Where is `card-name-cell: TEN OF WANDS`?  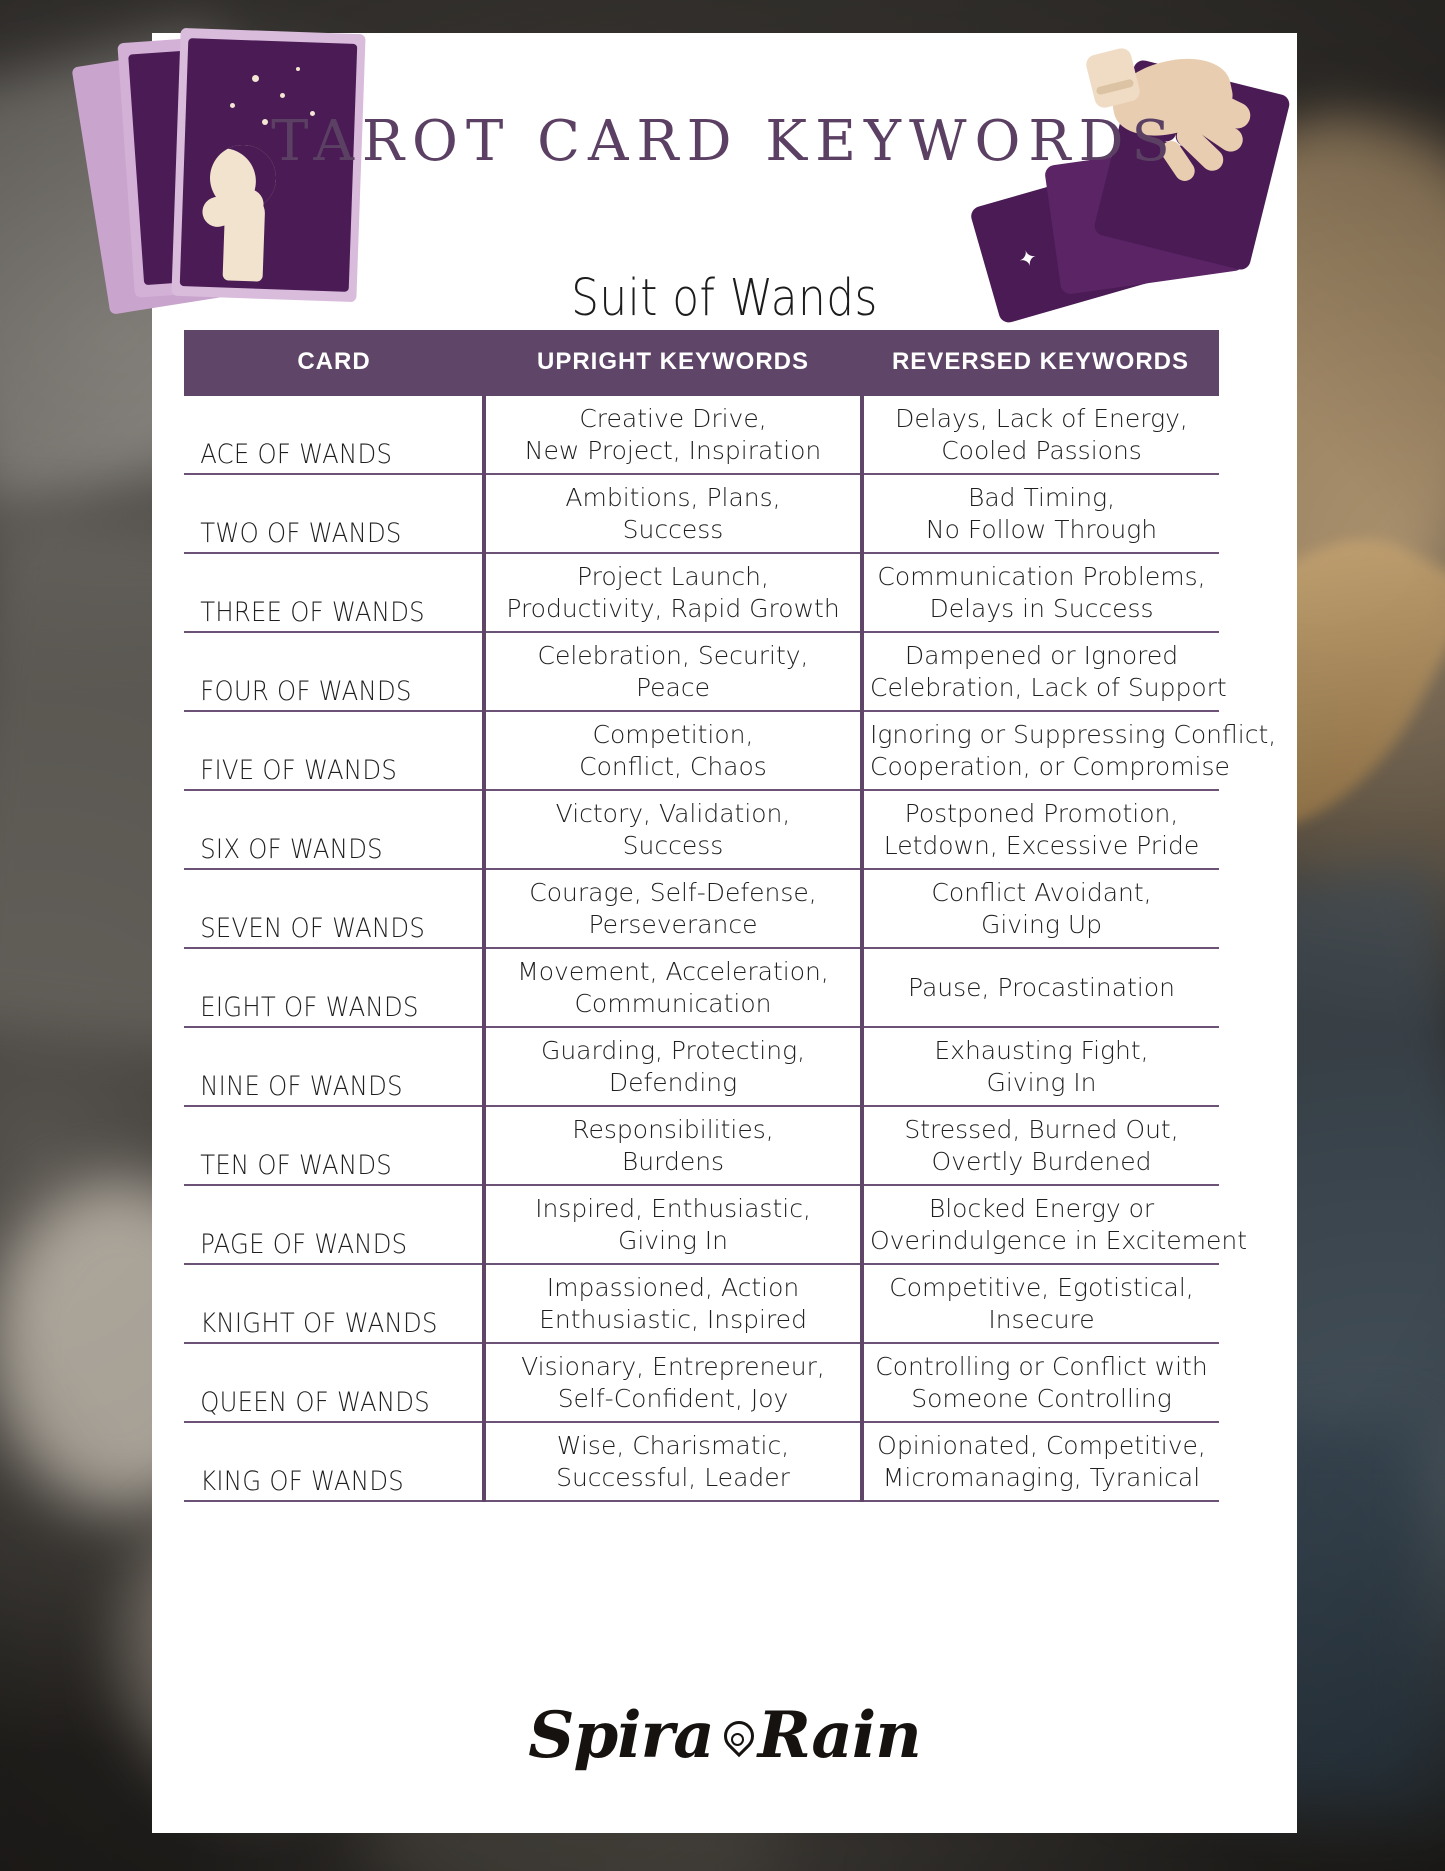
card-name-cell: TEN OF WANDS is located at coordinates (319, 1146).